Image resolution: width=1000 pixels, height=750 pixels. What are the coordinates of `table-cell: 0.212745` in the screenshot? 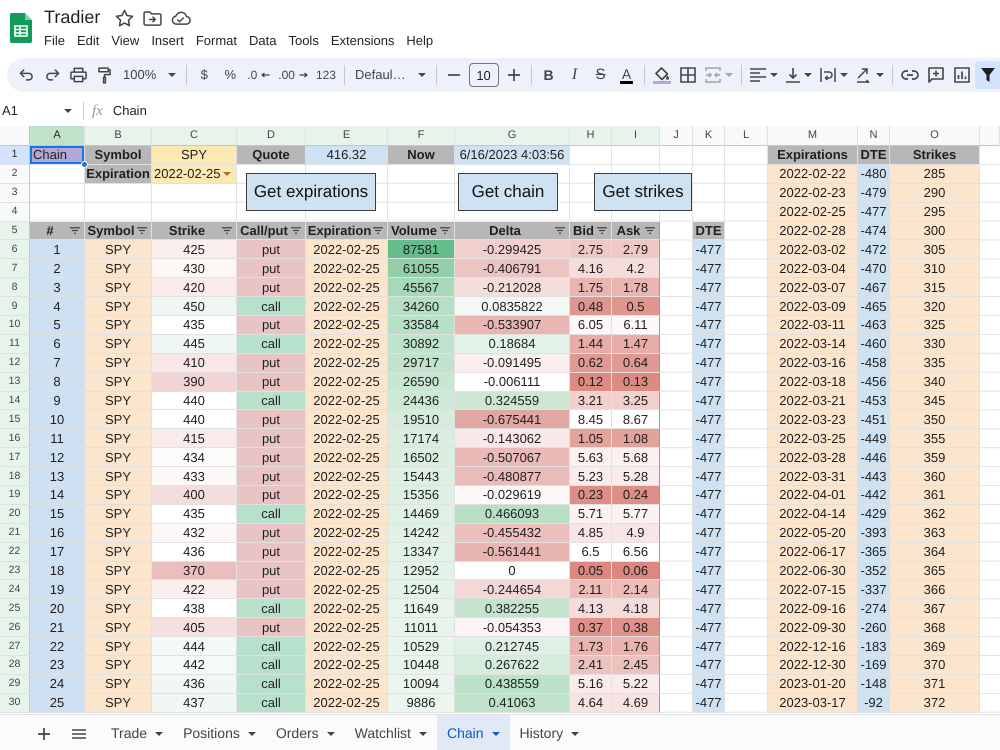 It's located at (512, 646).